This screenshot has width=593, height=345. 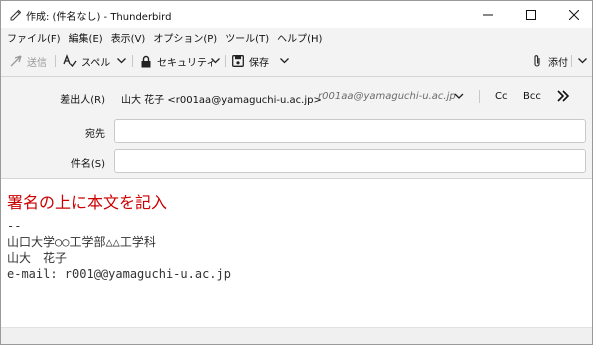 What do you see at coordinates (119, 274) in the screenshot?
I see `signature-email: e-mail: r001@@yamaguchi-u.ac.jp` at bounding box center [119, 274].